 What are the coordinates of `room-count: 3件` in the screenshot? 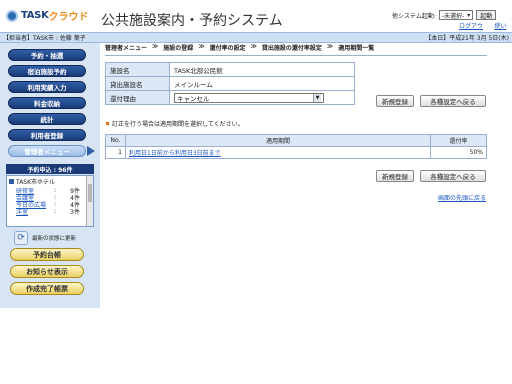 It's located at (75, 212).